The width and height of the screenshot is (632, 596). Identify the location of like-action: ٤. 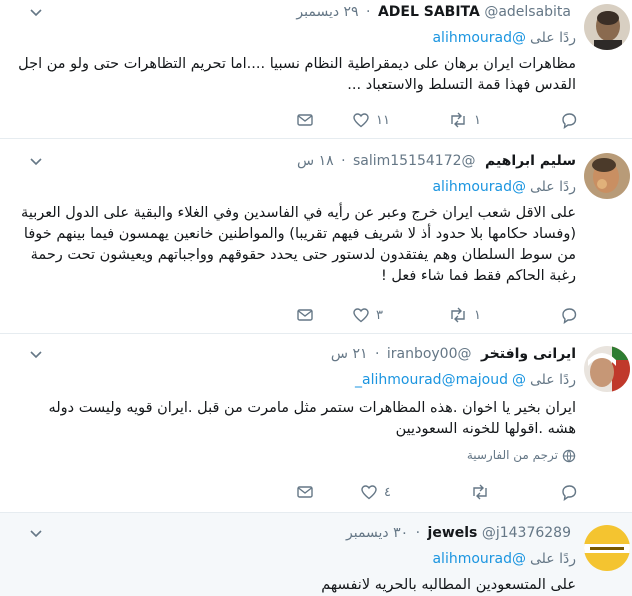
(375, 492).